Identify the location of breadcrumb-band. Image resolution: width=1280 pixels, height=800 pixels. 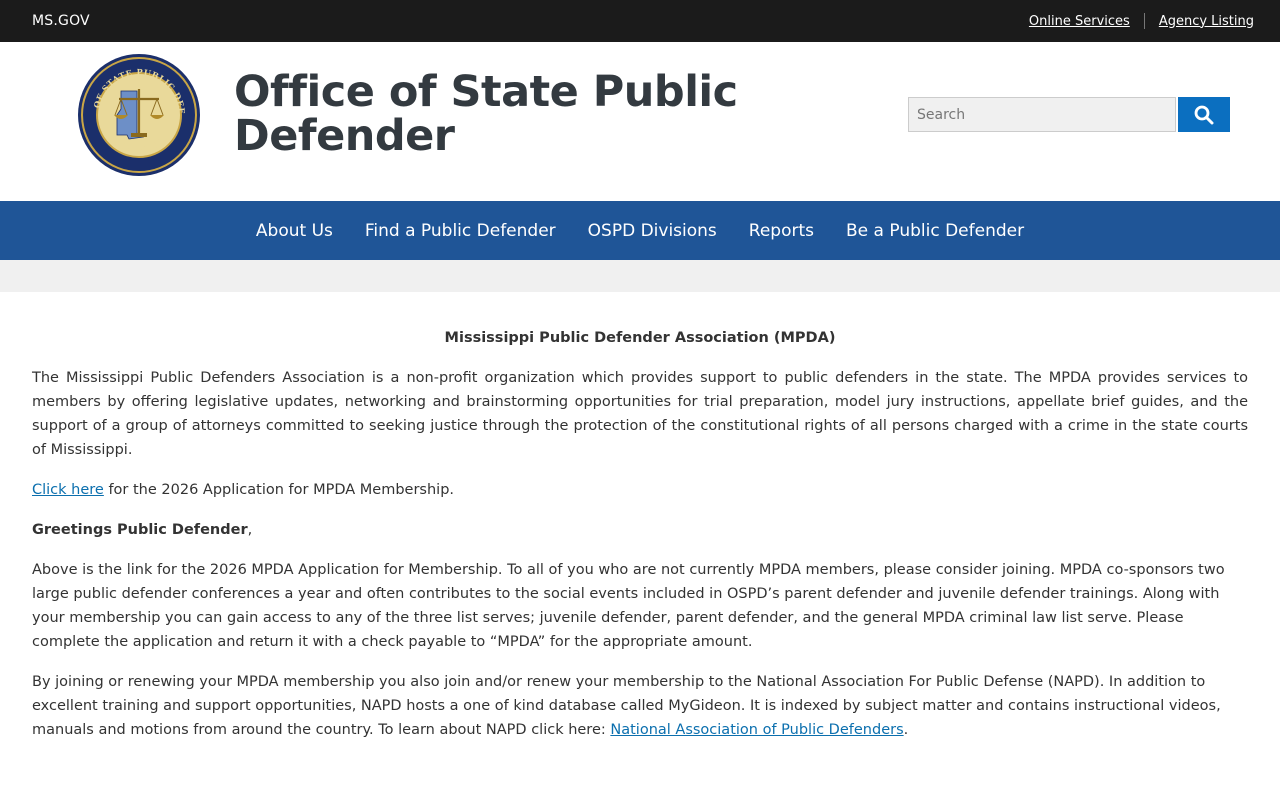
(640, 276).